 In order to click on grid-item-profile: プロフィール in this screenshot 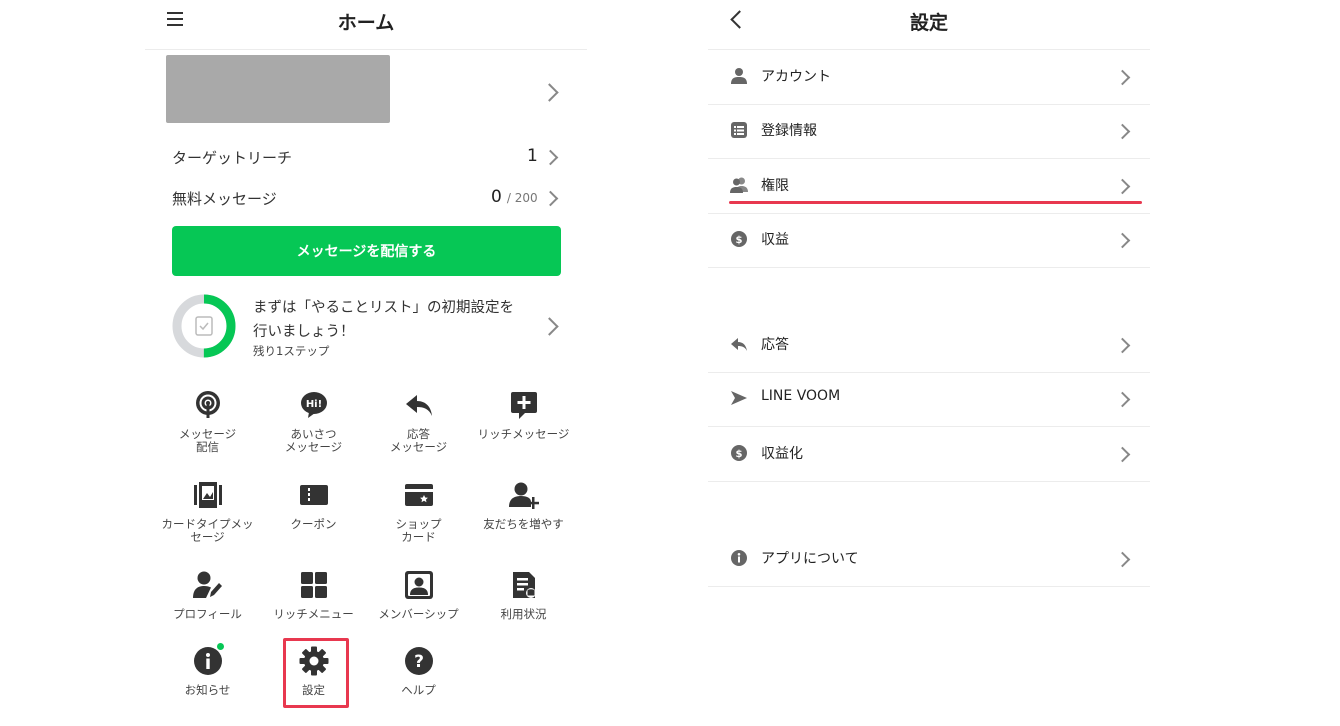, I will do `click(207, 595)`.